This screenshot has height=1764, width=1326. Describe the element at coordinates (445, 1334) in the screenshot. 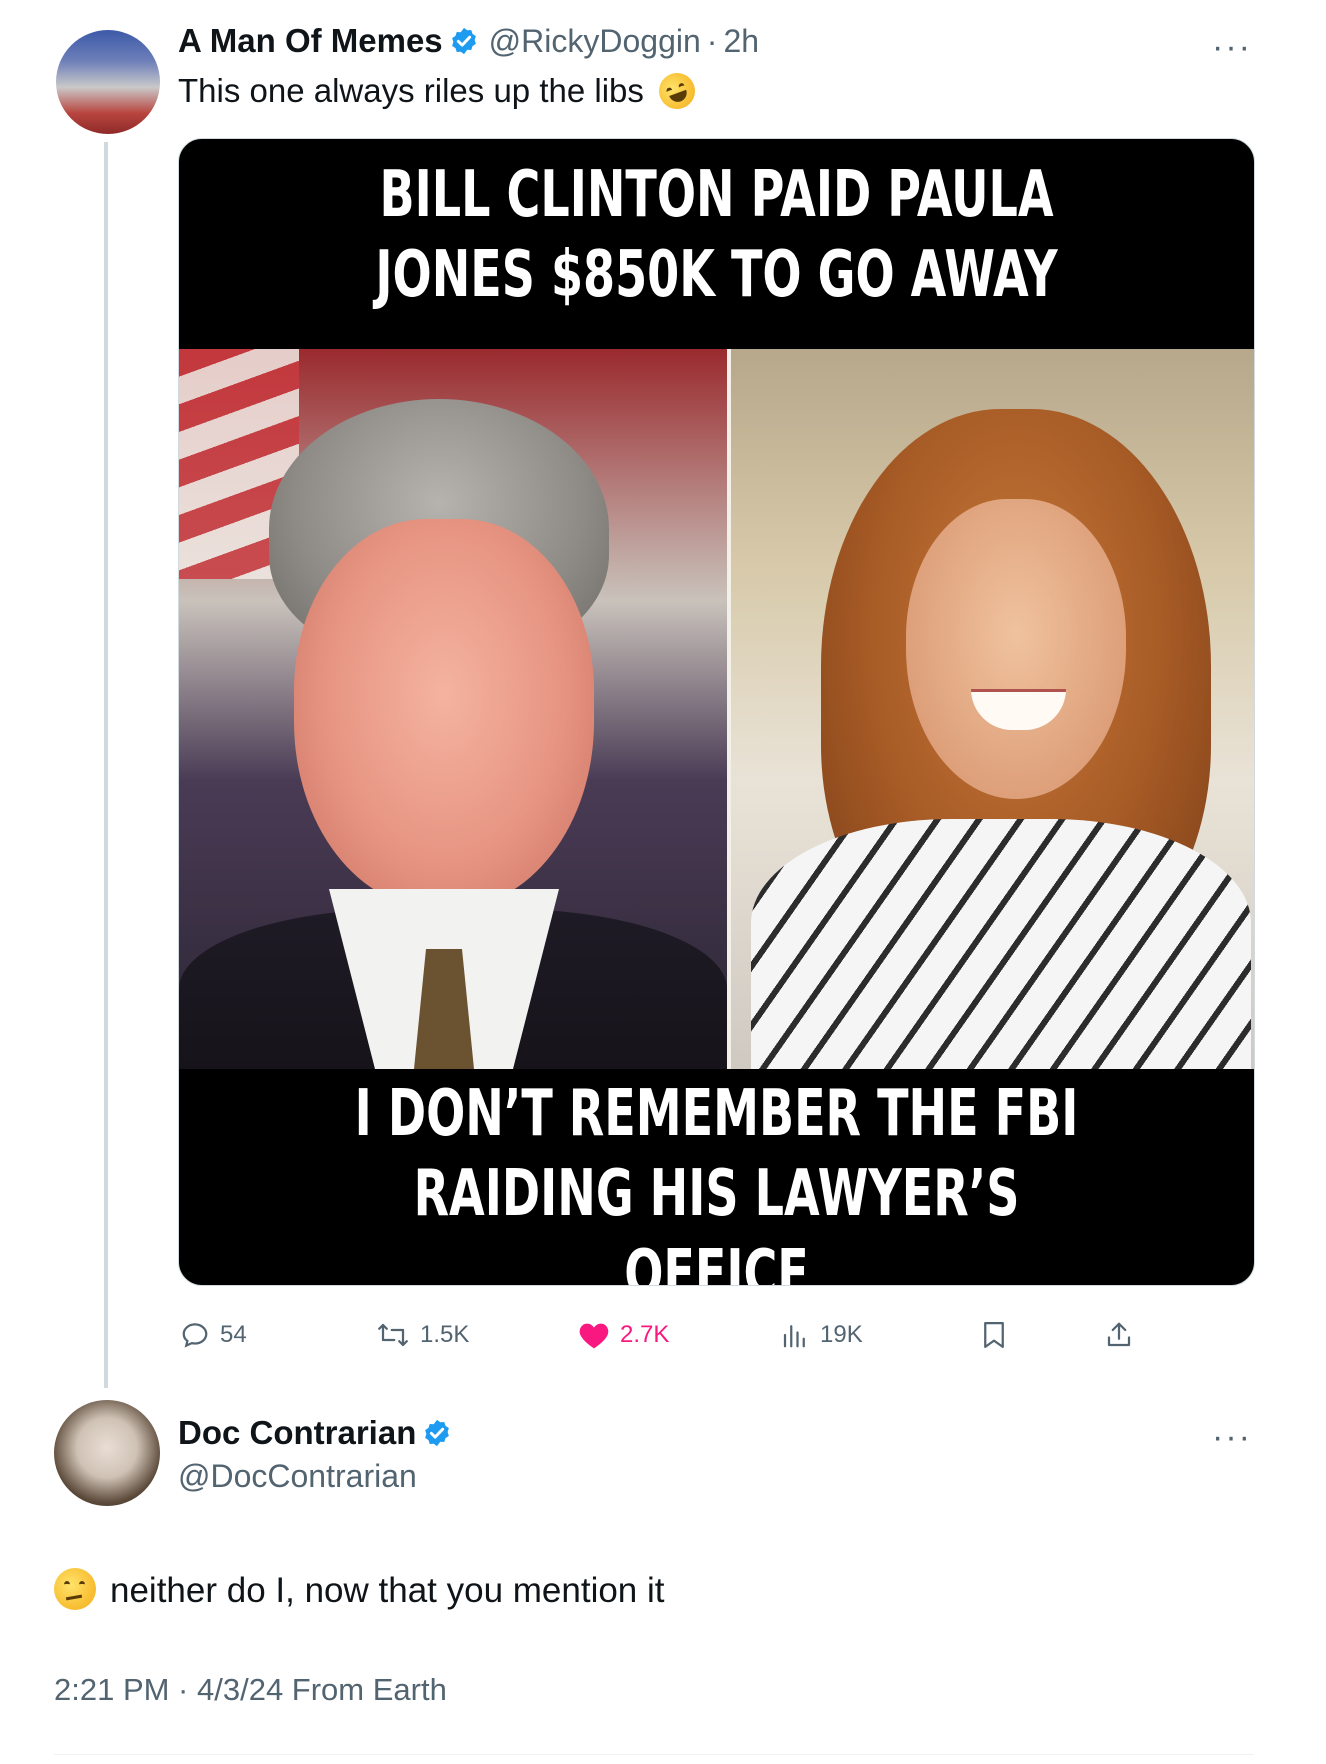

I see `repost-count: 1.5K` at that location.